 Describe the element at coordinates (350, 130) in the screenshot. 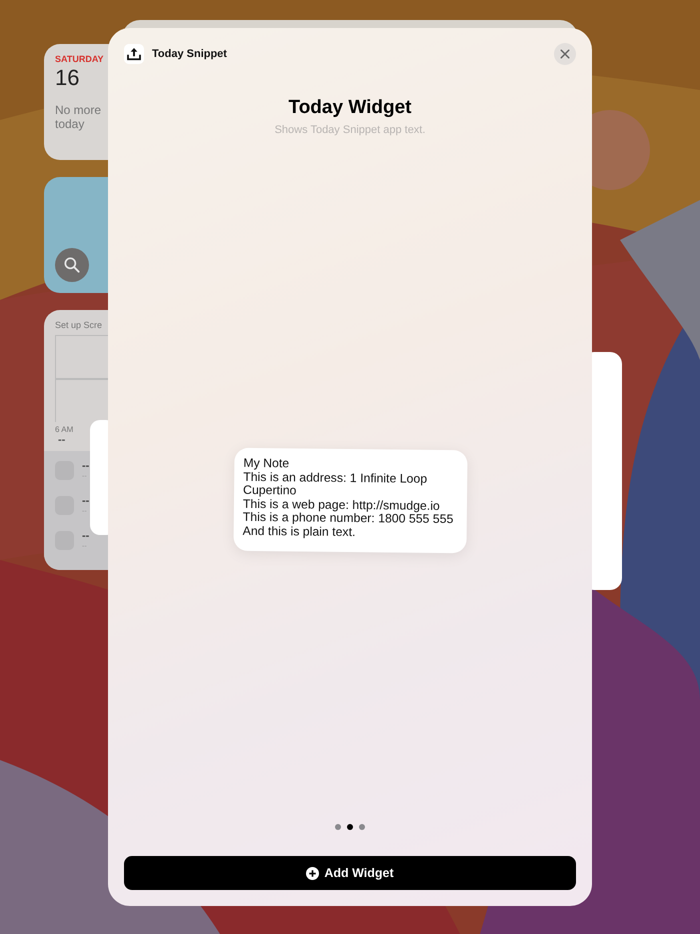

I see `sheet-subtitle: Shows Today Snippet app text.` at that location.